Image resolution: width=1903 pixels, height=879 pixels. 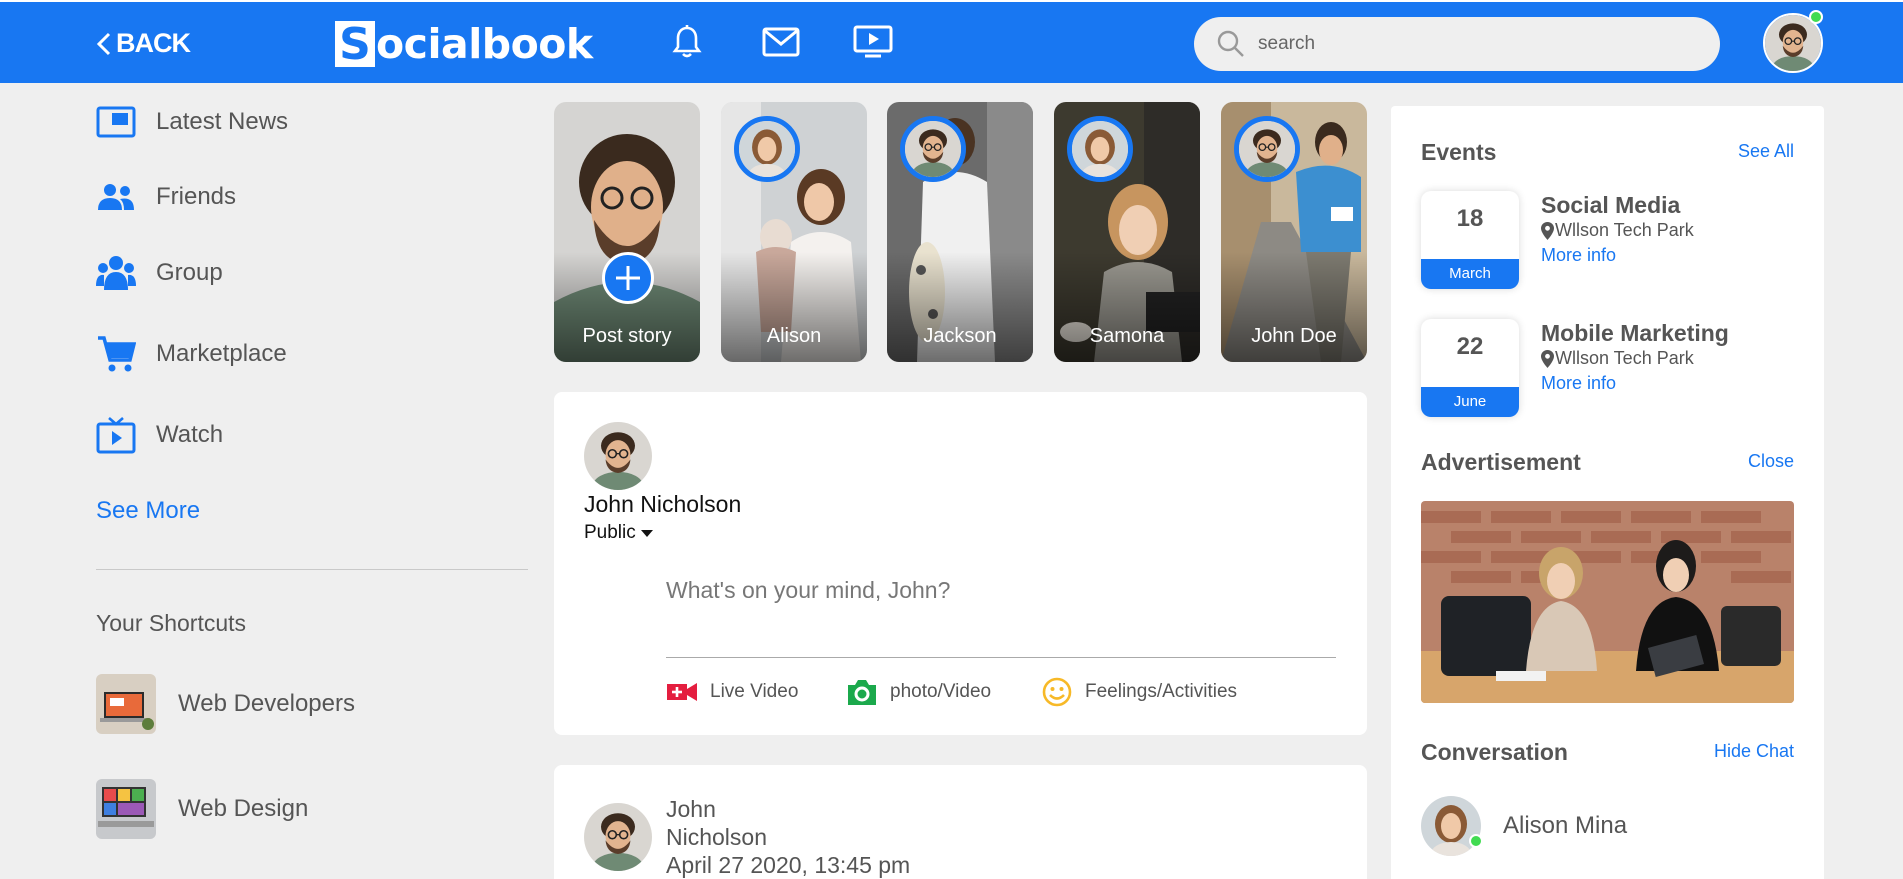 I want to click on story-samona: Samona, so click(x=1127, y=232).